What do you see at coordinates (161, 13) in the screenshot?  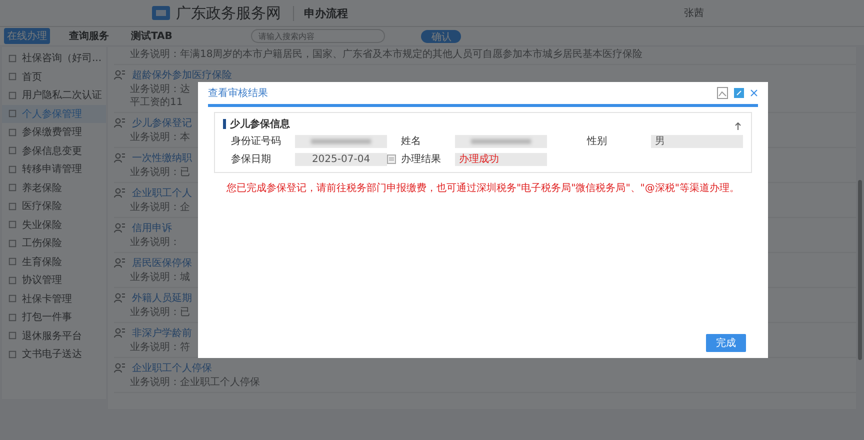 I see `logo-icon` at bounding box center [161, 13].